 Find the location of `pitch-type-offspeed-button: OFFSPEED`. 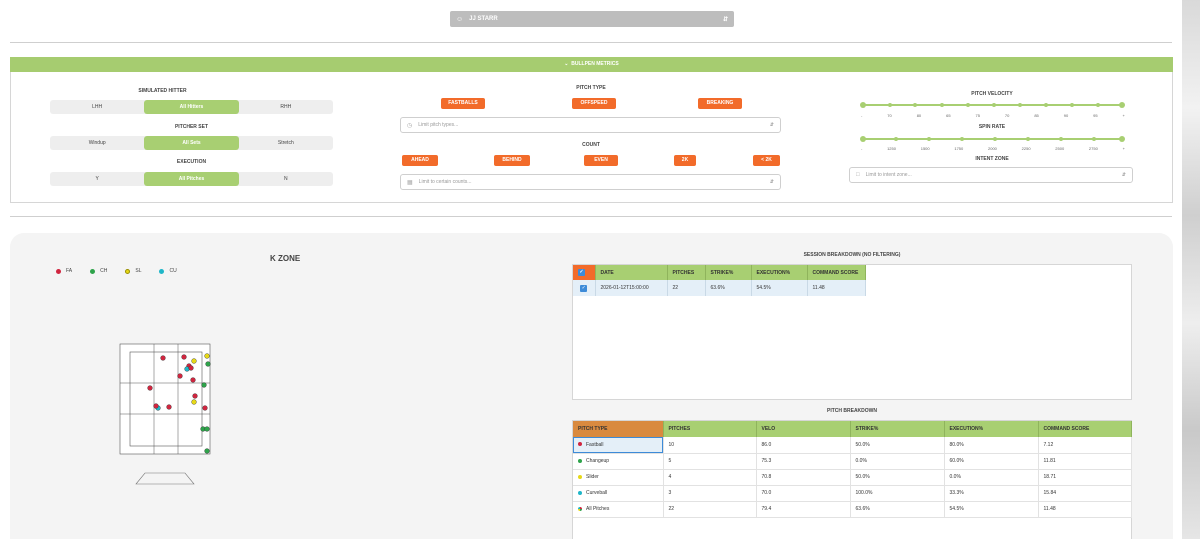

pitch-type-offspeed-button: OFFSPEED is located at coordinates (594, 103).